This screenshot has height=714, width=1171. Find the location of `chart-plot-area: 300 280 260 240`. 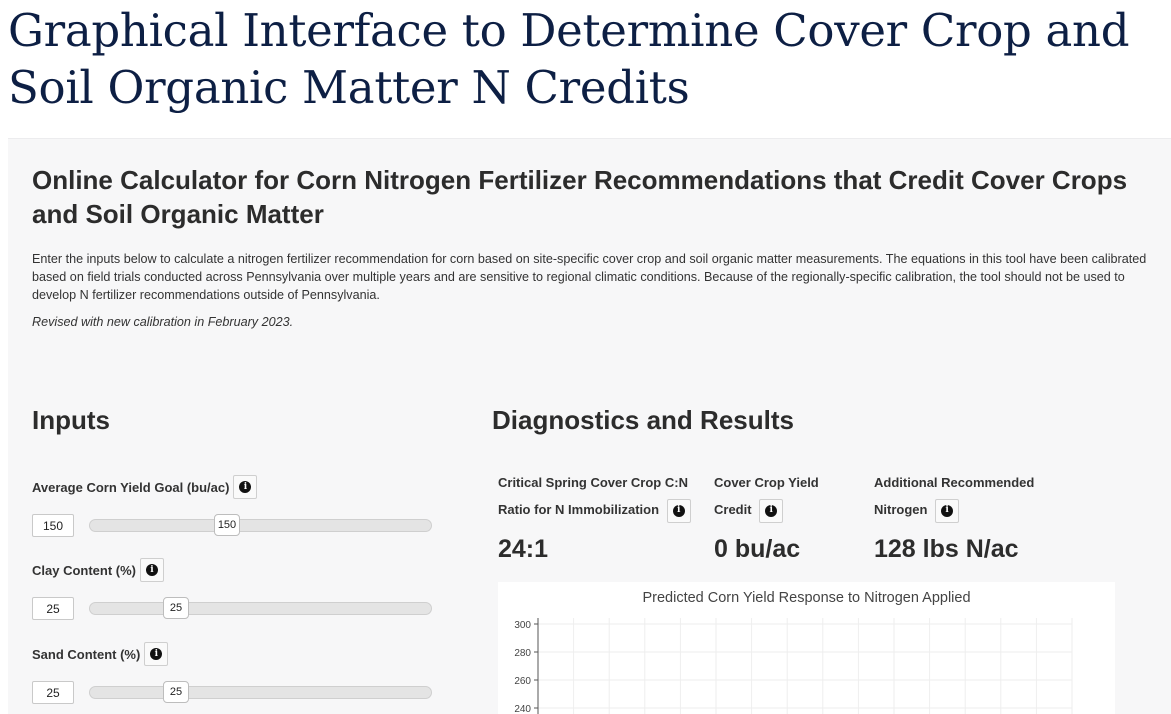

chart-plot-area: 300 280 260 240 is located at coordinates (806, 648).